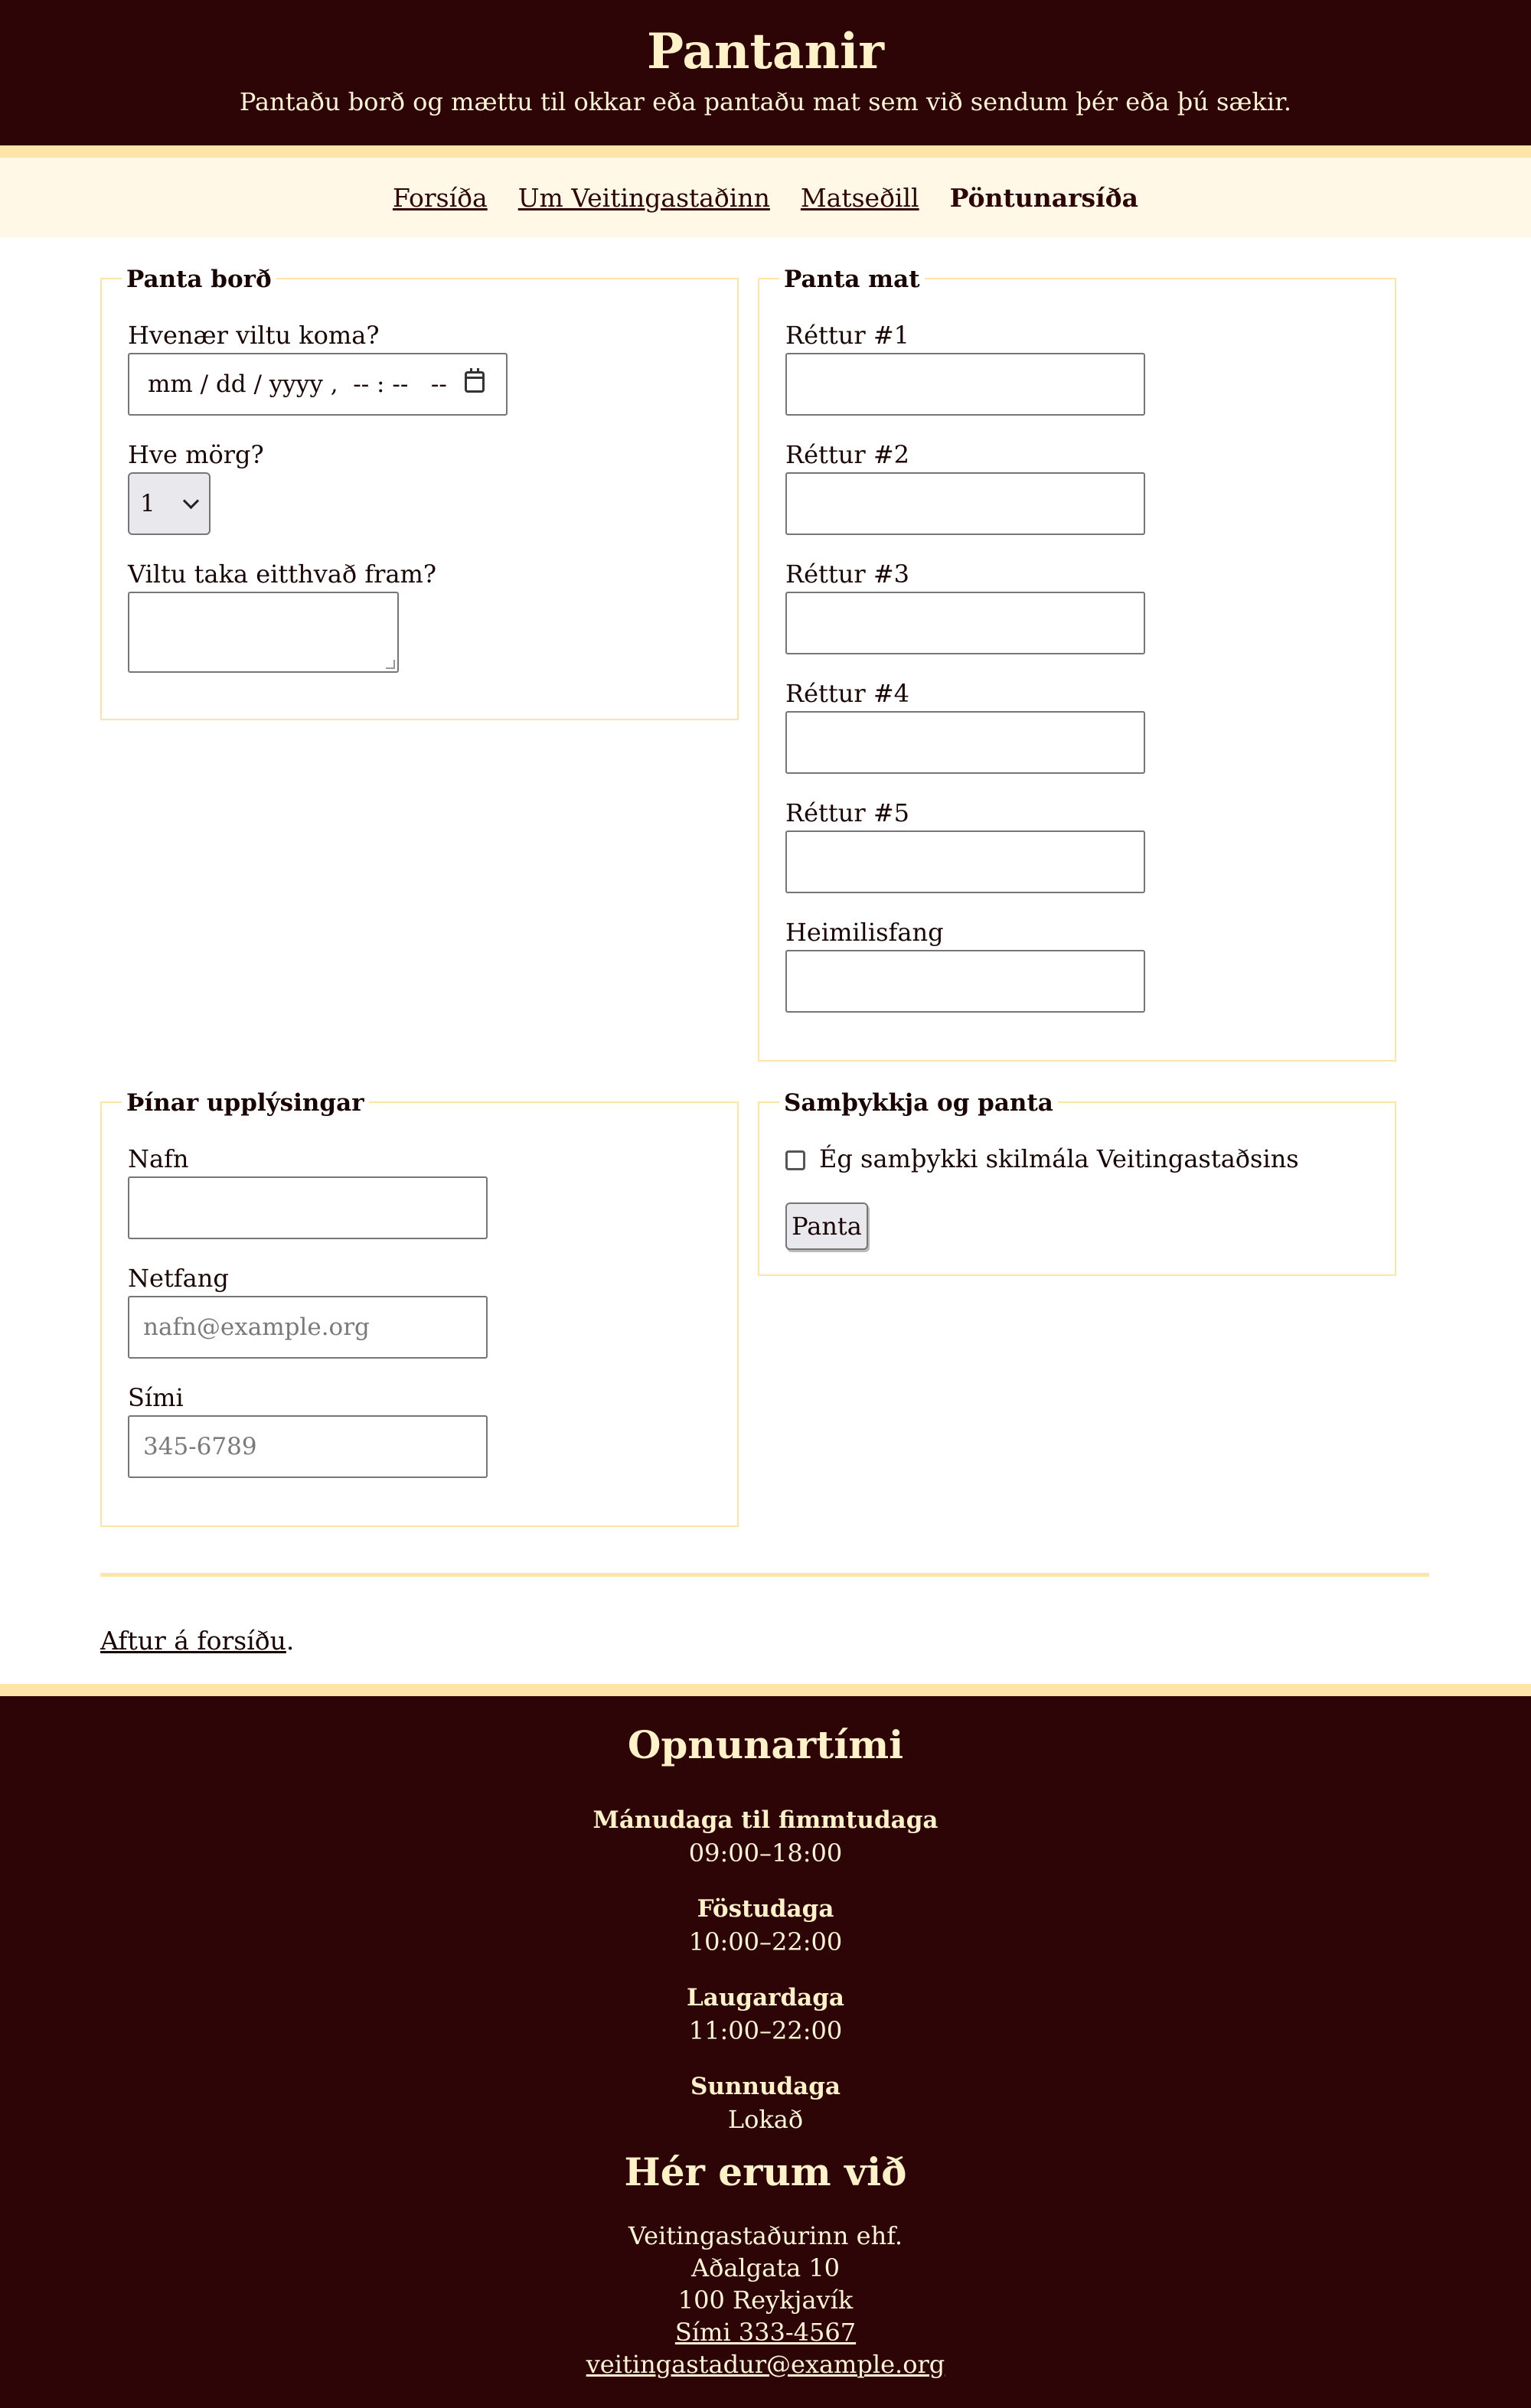  I want to click on phone-line: Sími 333-4567, so click(765, 2332).